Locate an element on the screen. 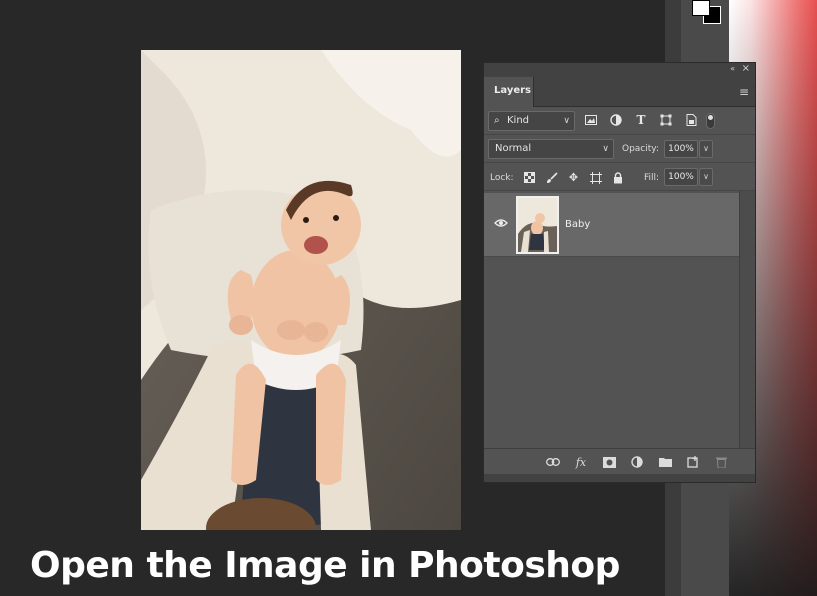 The image size is (817, 596). layer-row: Baby is located at coordinates (612, 225).